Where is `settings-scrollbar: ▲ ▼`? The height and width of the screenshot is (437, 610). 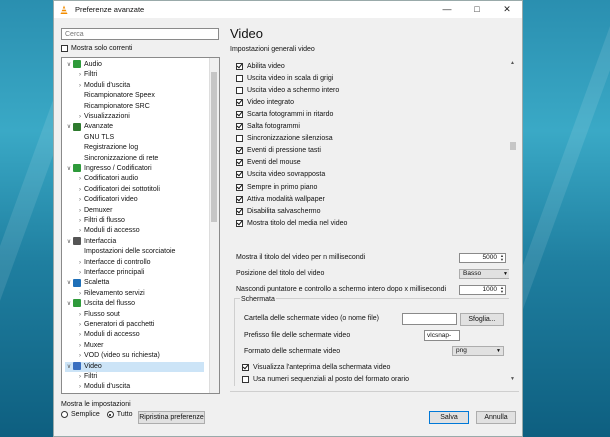
settings-scrollbar: ▲ ▼ is located at coordinates (513, 222).